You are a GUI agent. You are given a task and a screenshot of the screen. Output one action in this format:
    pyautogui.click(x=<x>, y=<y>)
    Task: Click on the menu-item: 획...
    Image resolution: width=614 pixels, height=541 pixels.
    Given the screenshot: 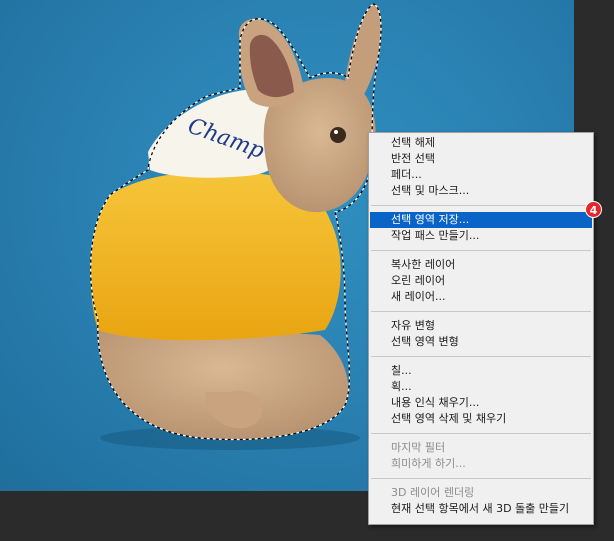 What is the action you would take?
    pyautogui.click(x=481, y=387)
    